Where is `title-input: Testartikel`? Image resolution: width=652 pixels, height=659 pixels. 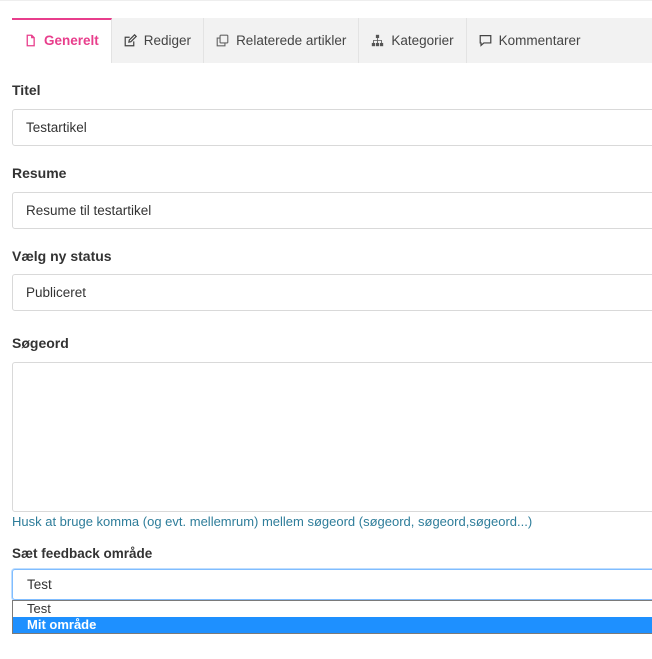 title-input: Testartikel is located at coordinates (332, 127).